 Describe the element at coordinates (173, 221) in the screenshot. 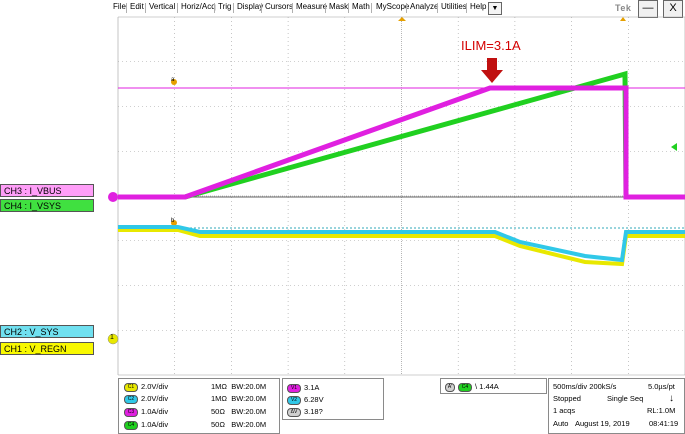

I see `ref-b-label: b` at that location.